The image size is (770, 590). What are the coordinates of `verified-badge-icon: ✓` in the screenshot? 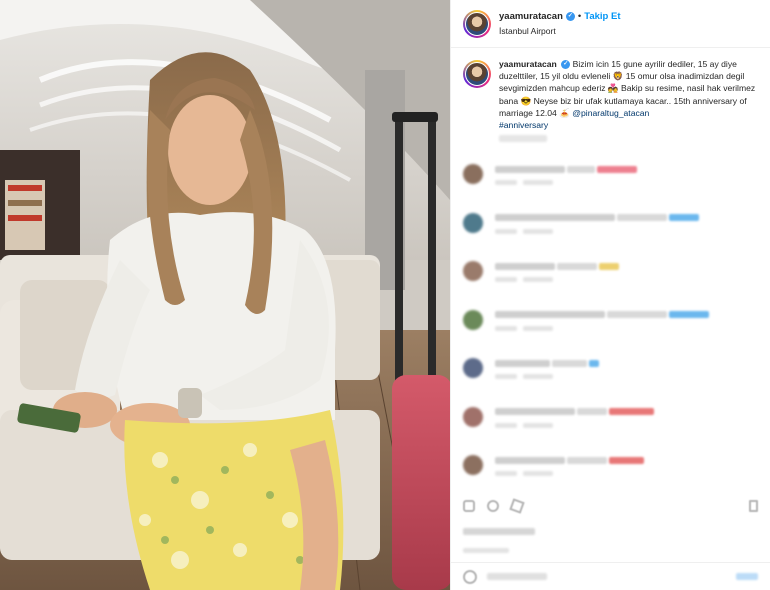 It's located at (570, 16).